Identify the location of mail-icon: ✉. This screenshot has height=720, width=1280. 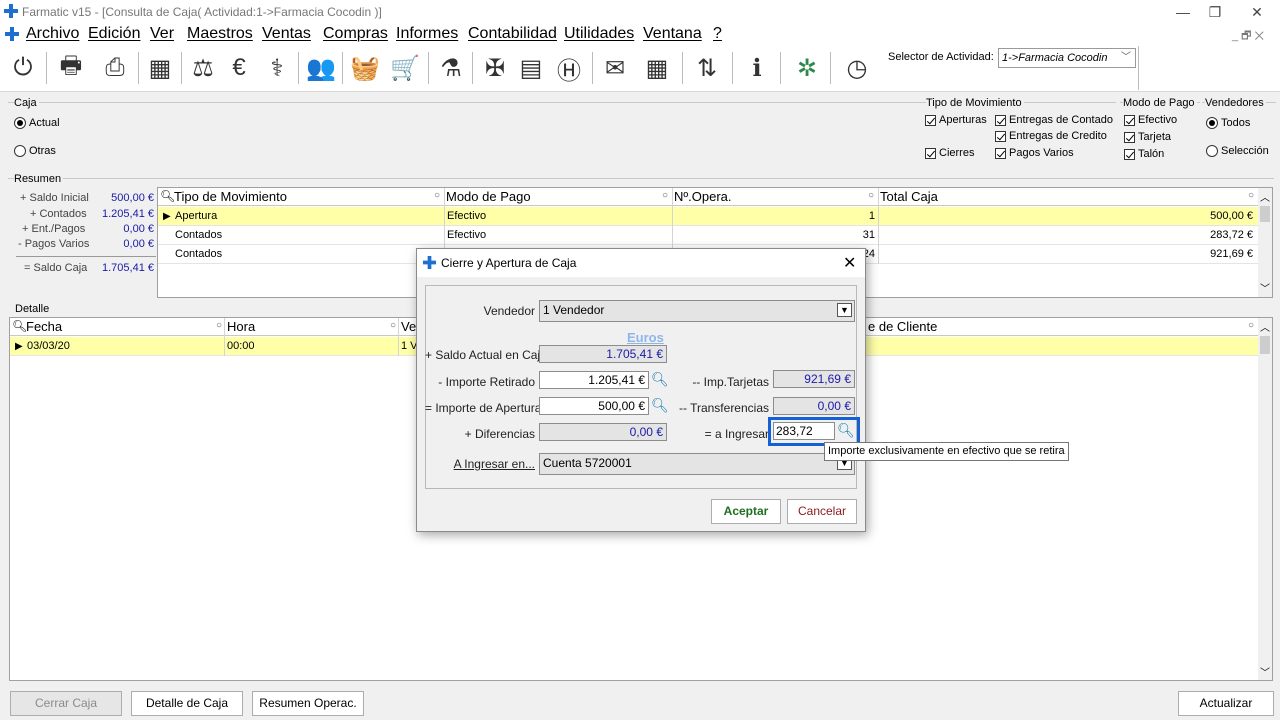
(615, 68).